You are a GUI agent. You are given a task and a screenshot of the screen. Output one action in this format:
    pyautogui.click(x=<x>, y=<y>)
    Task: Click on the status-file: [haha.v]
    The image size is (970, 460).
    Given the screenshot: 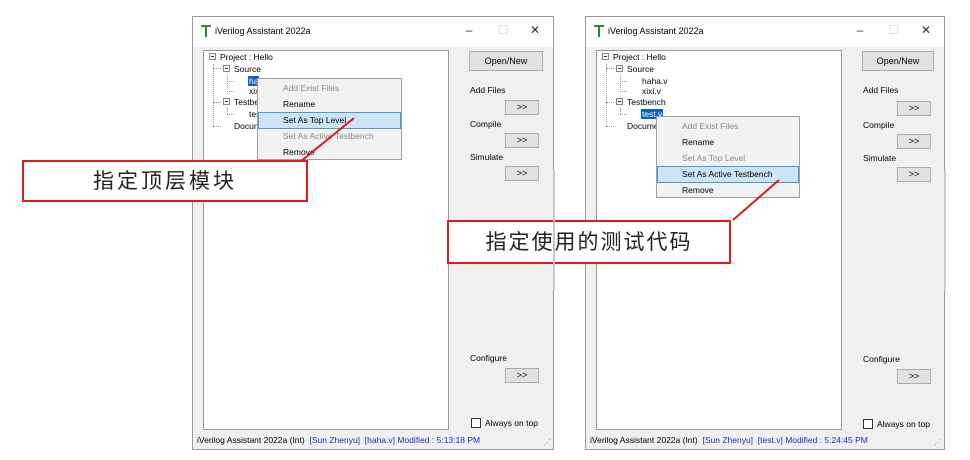 What is the action you would take?
    pyautogui.click(x=380, y=440)
    